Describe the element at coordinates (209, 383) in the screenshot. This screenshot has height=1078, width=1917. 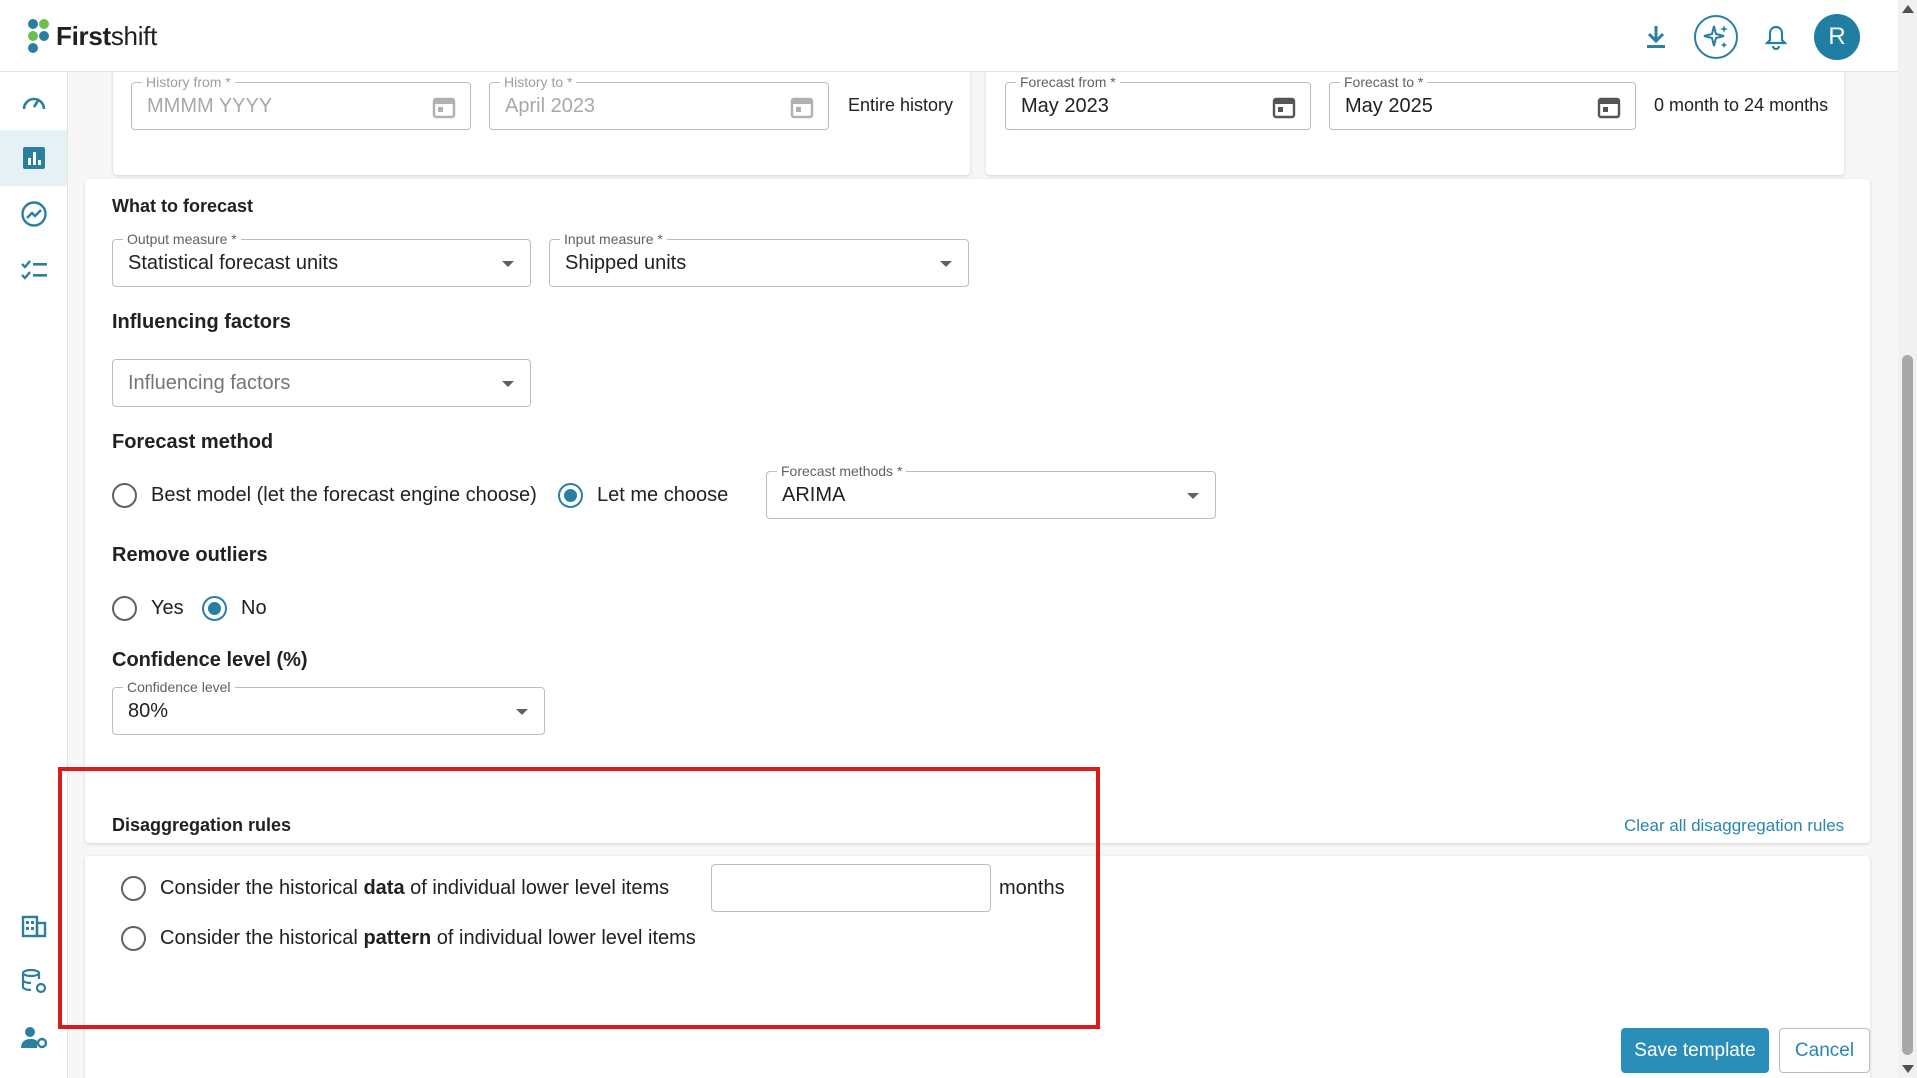
I see `influencing-factors-placeholder: Influencing factors` at that location.